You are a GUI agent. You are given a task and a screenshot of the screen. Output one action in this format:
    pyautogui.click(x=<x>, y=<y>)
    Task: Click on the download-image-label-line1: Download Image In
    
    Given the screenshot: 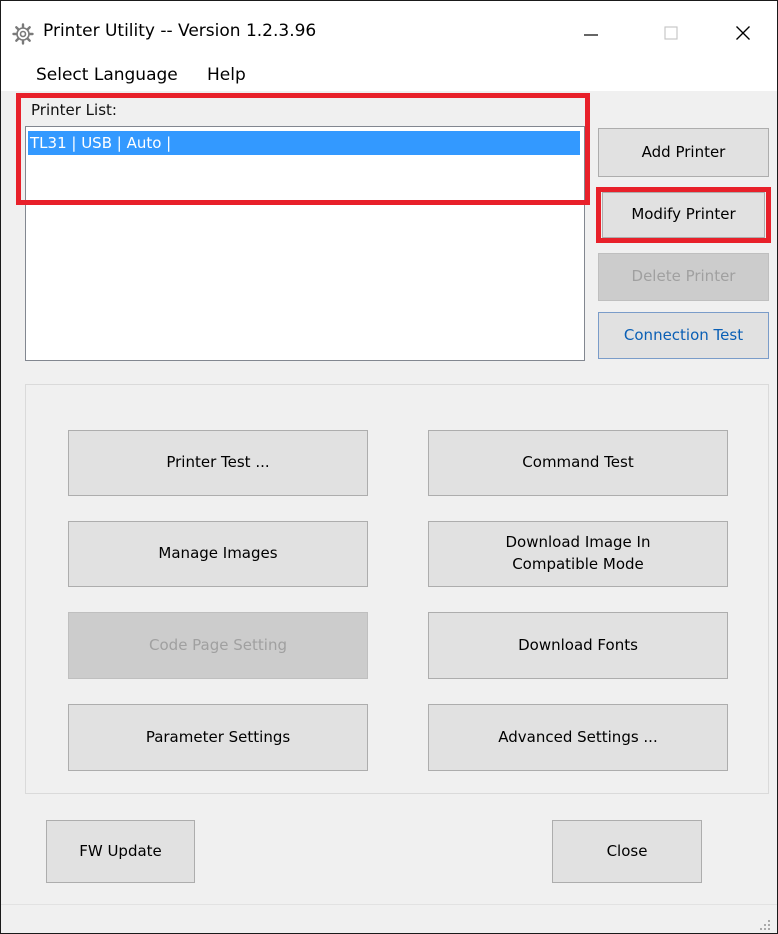 What is the action you would take?
    pyautogui.click(x=578, y=542)
    